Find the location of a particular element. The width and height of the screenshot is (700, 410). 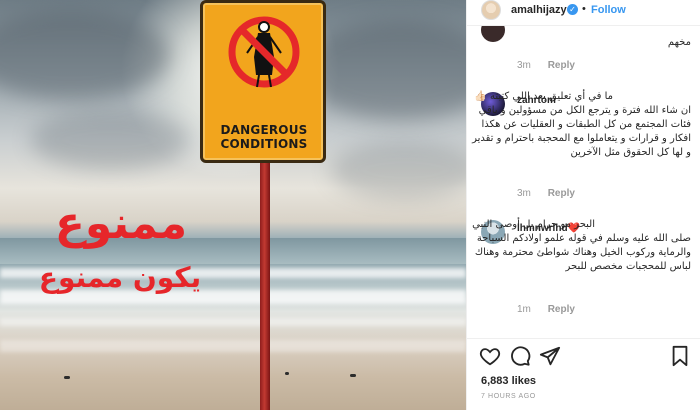

sign-pole is located at coordinates (265, 285).